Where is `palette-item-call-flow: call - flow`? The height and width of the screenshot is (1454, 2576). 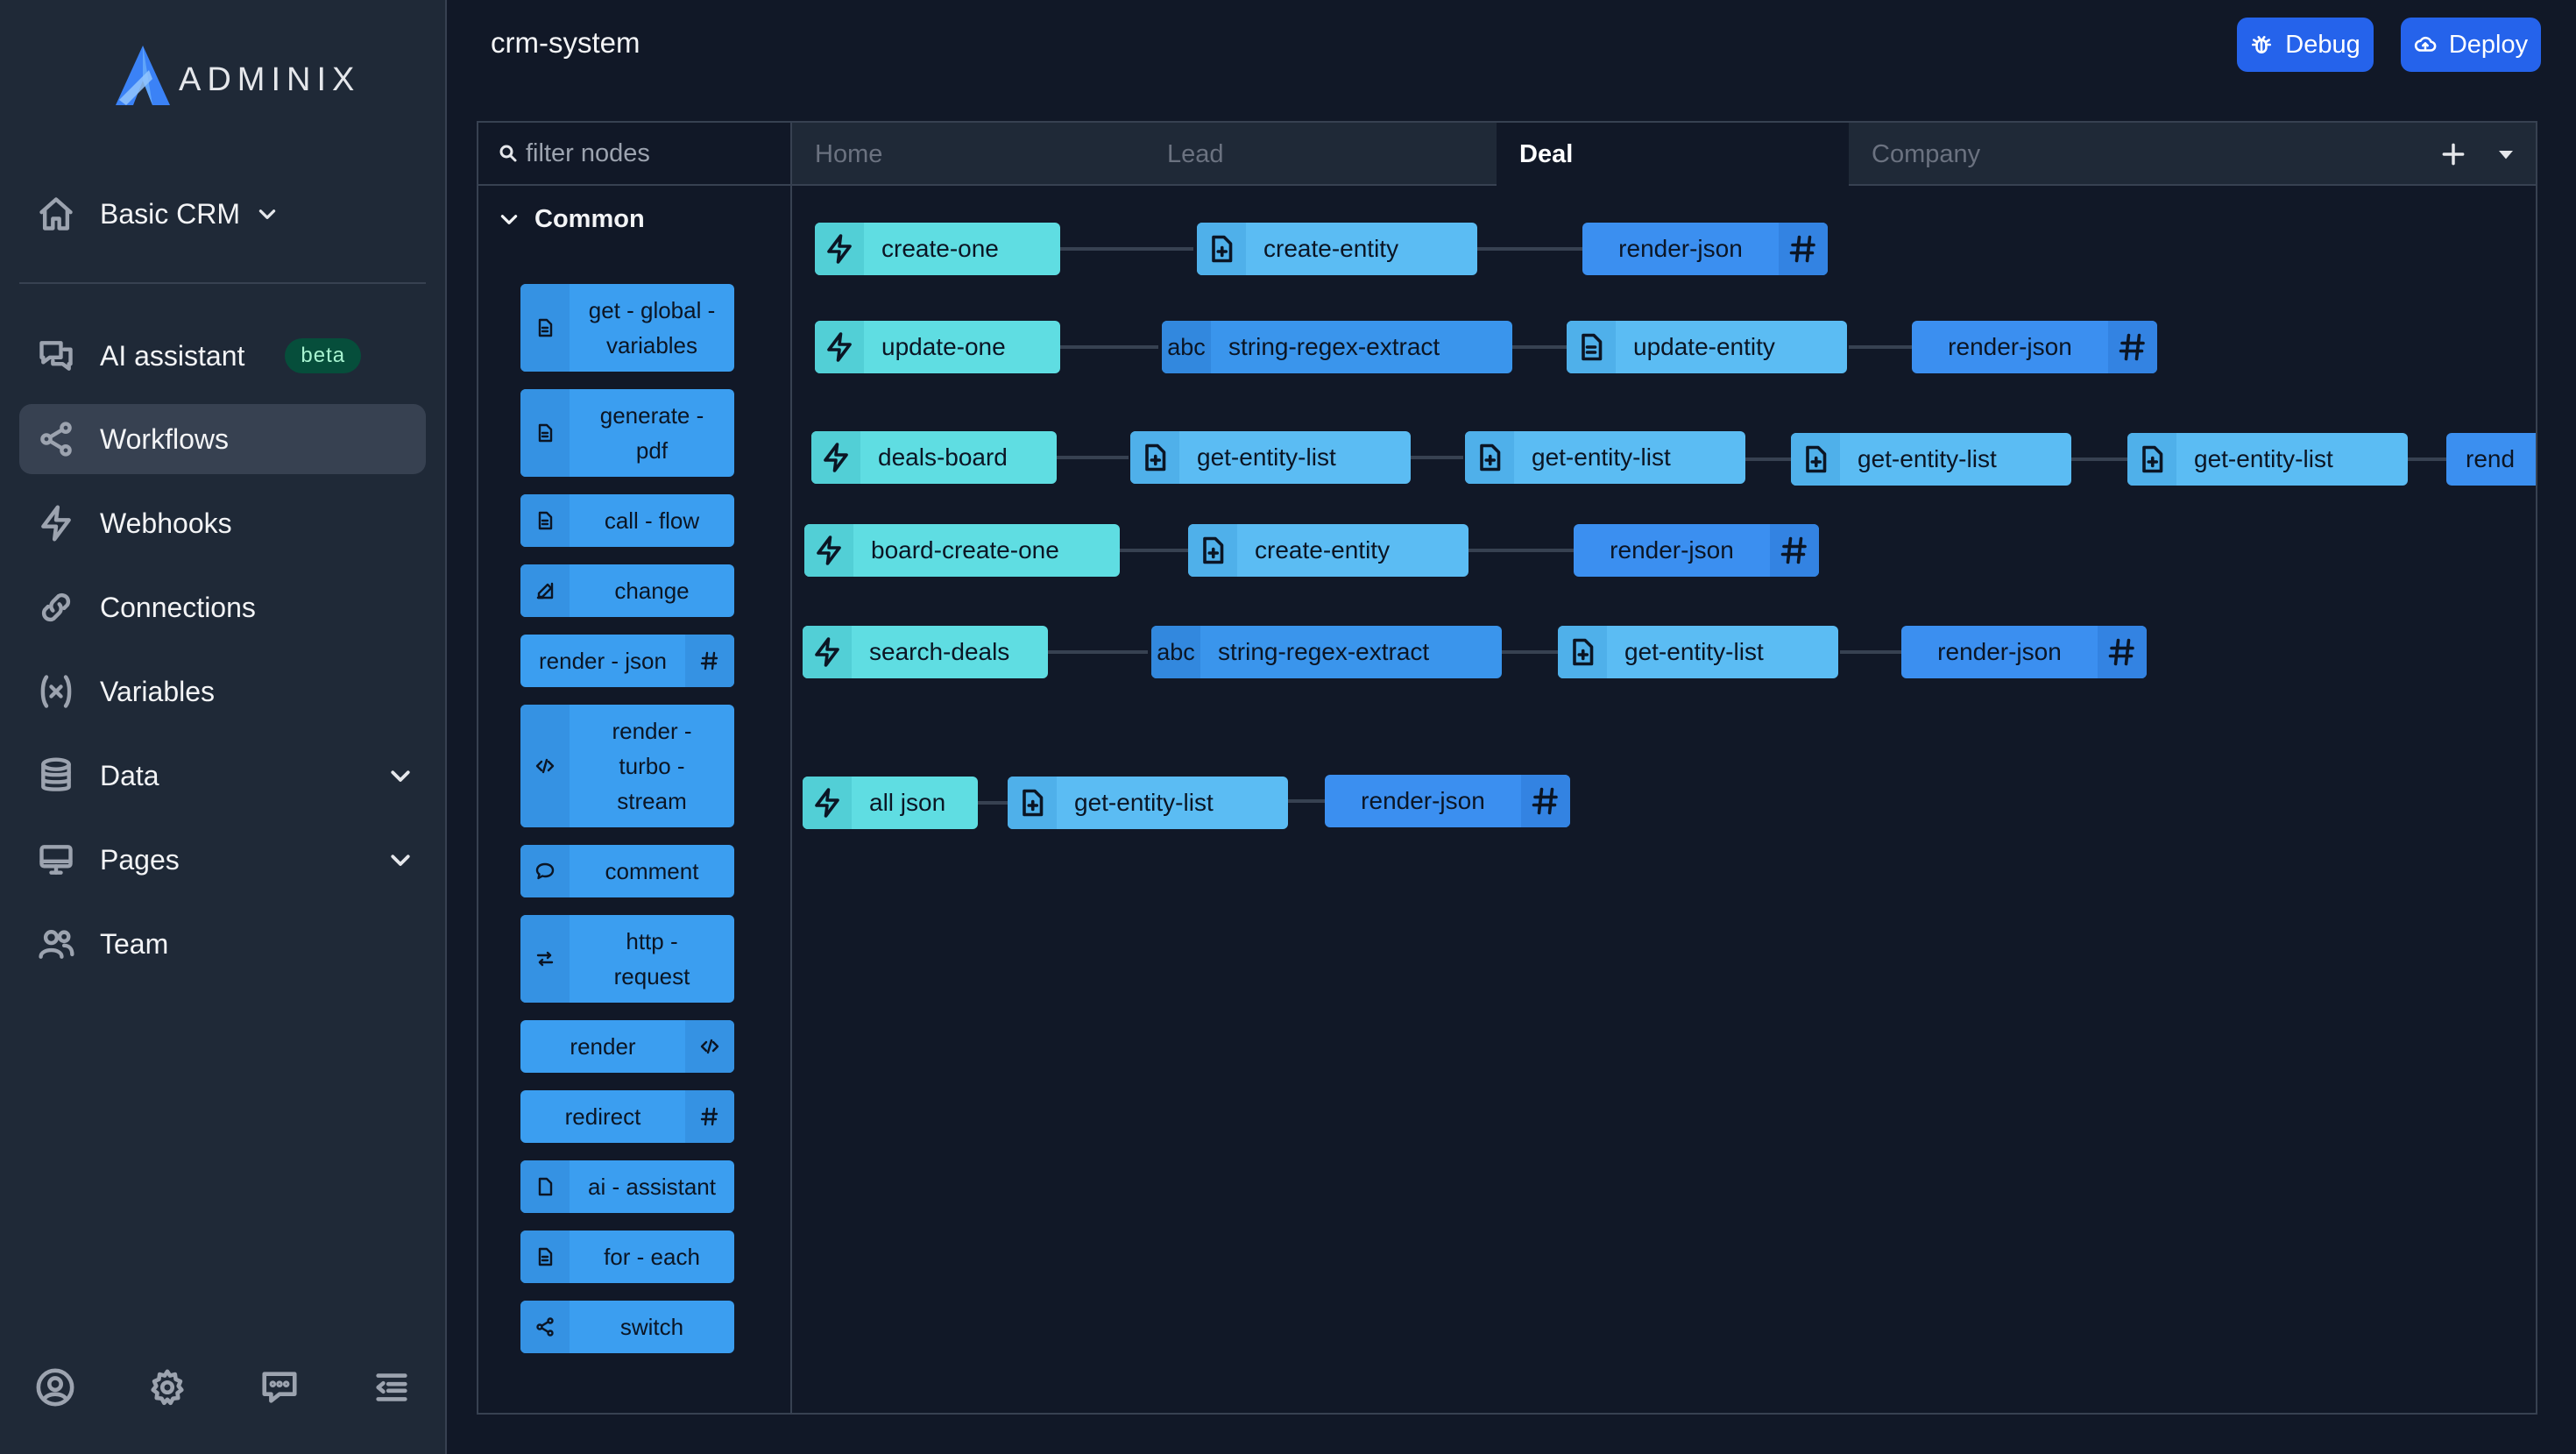 palette-item-call-flow: call - flow is located at coordinates (627, 520).